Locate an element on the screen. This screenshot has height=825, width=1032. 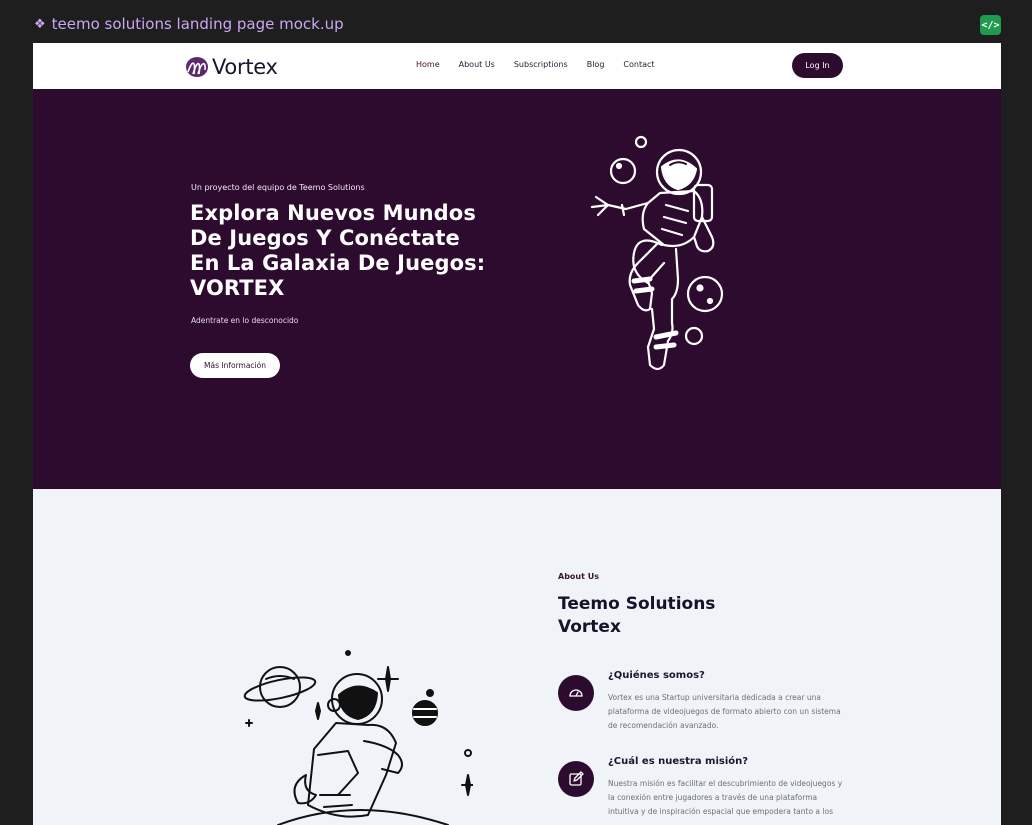
feature-heading: ¿Cuál es nuestra misión? is located at coordinates (678, 761).